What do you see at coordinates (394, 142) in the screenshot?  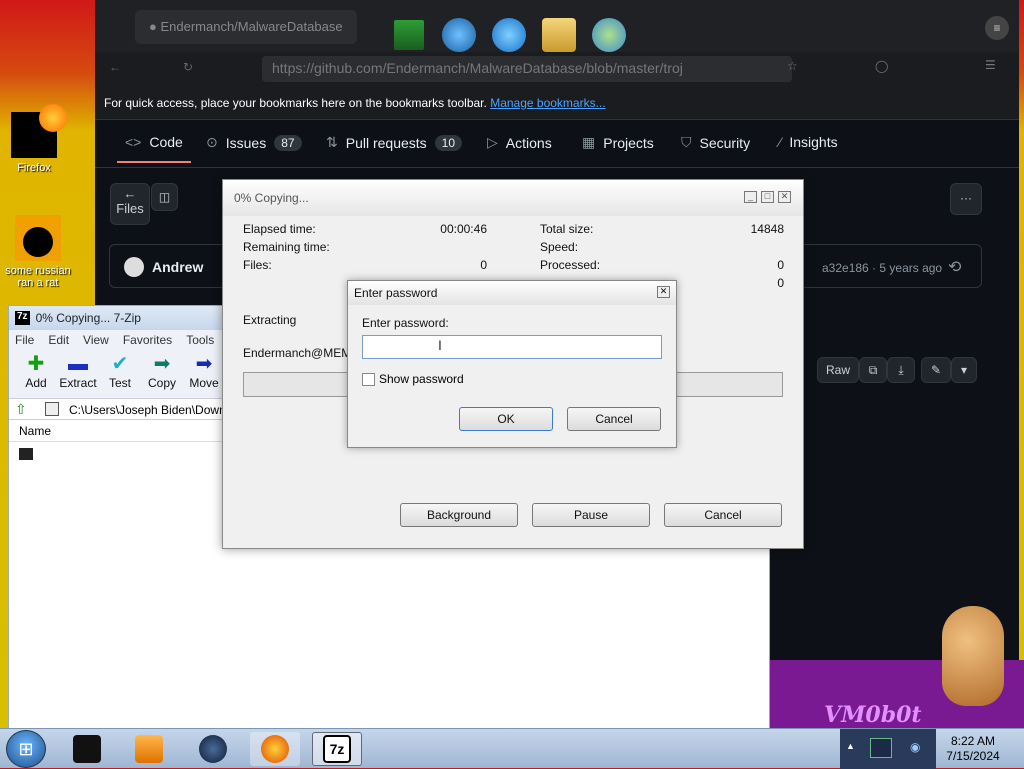 I see `tab-pull-requests: ⇅ Pull requests 10` at bounding box center [394, 142].